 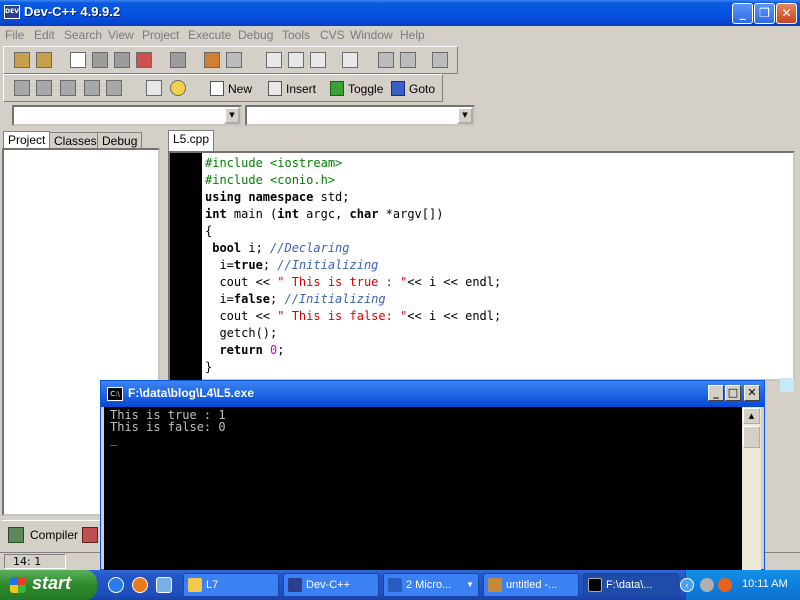 What do you see at coordinates (725, 585) in the screenshot?
I see `tray-network-icon` at bounding box center [725, 585].